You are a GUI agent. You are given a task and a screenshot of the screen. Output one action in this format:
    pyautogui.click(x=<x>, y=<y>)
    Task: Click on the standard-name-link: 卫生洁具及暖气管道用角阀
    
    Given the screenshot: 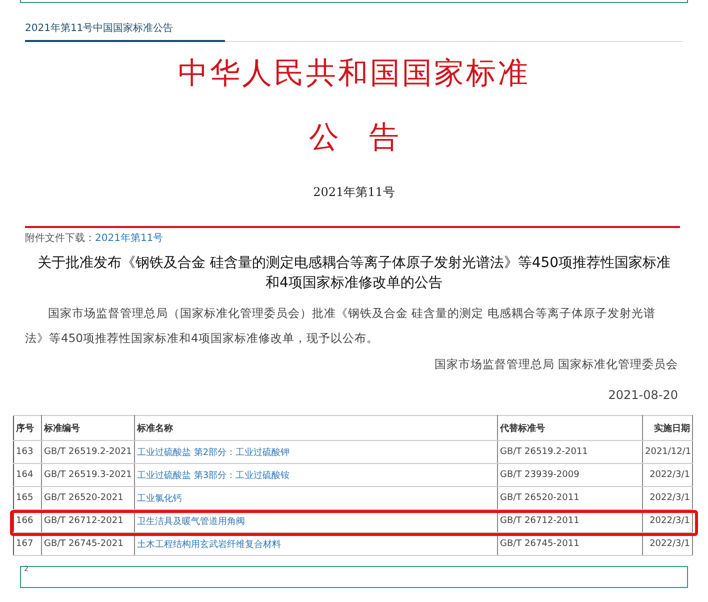 What is the action you would take?
    pyautogui.click(x=316, y=521)
    